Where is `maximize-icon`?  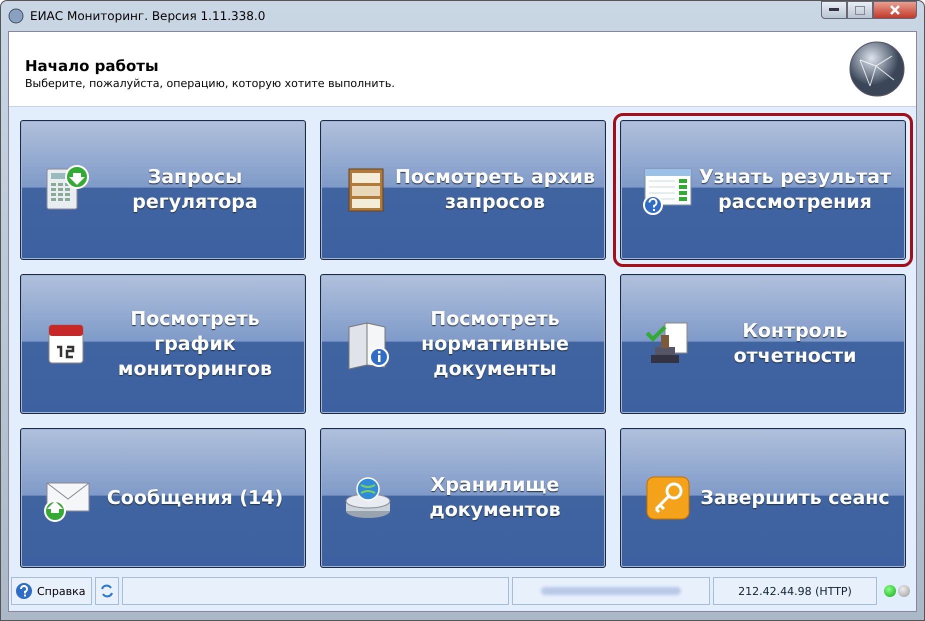 maximize-icon is located at coordinates (860, 10).